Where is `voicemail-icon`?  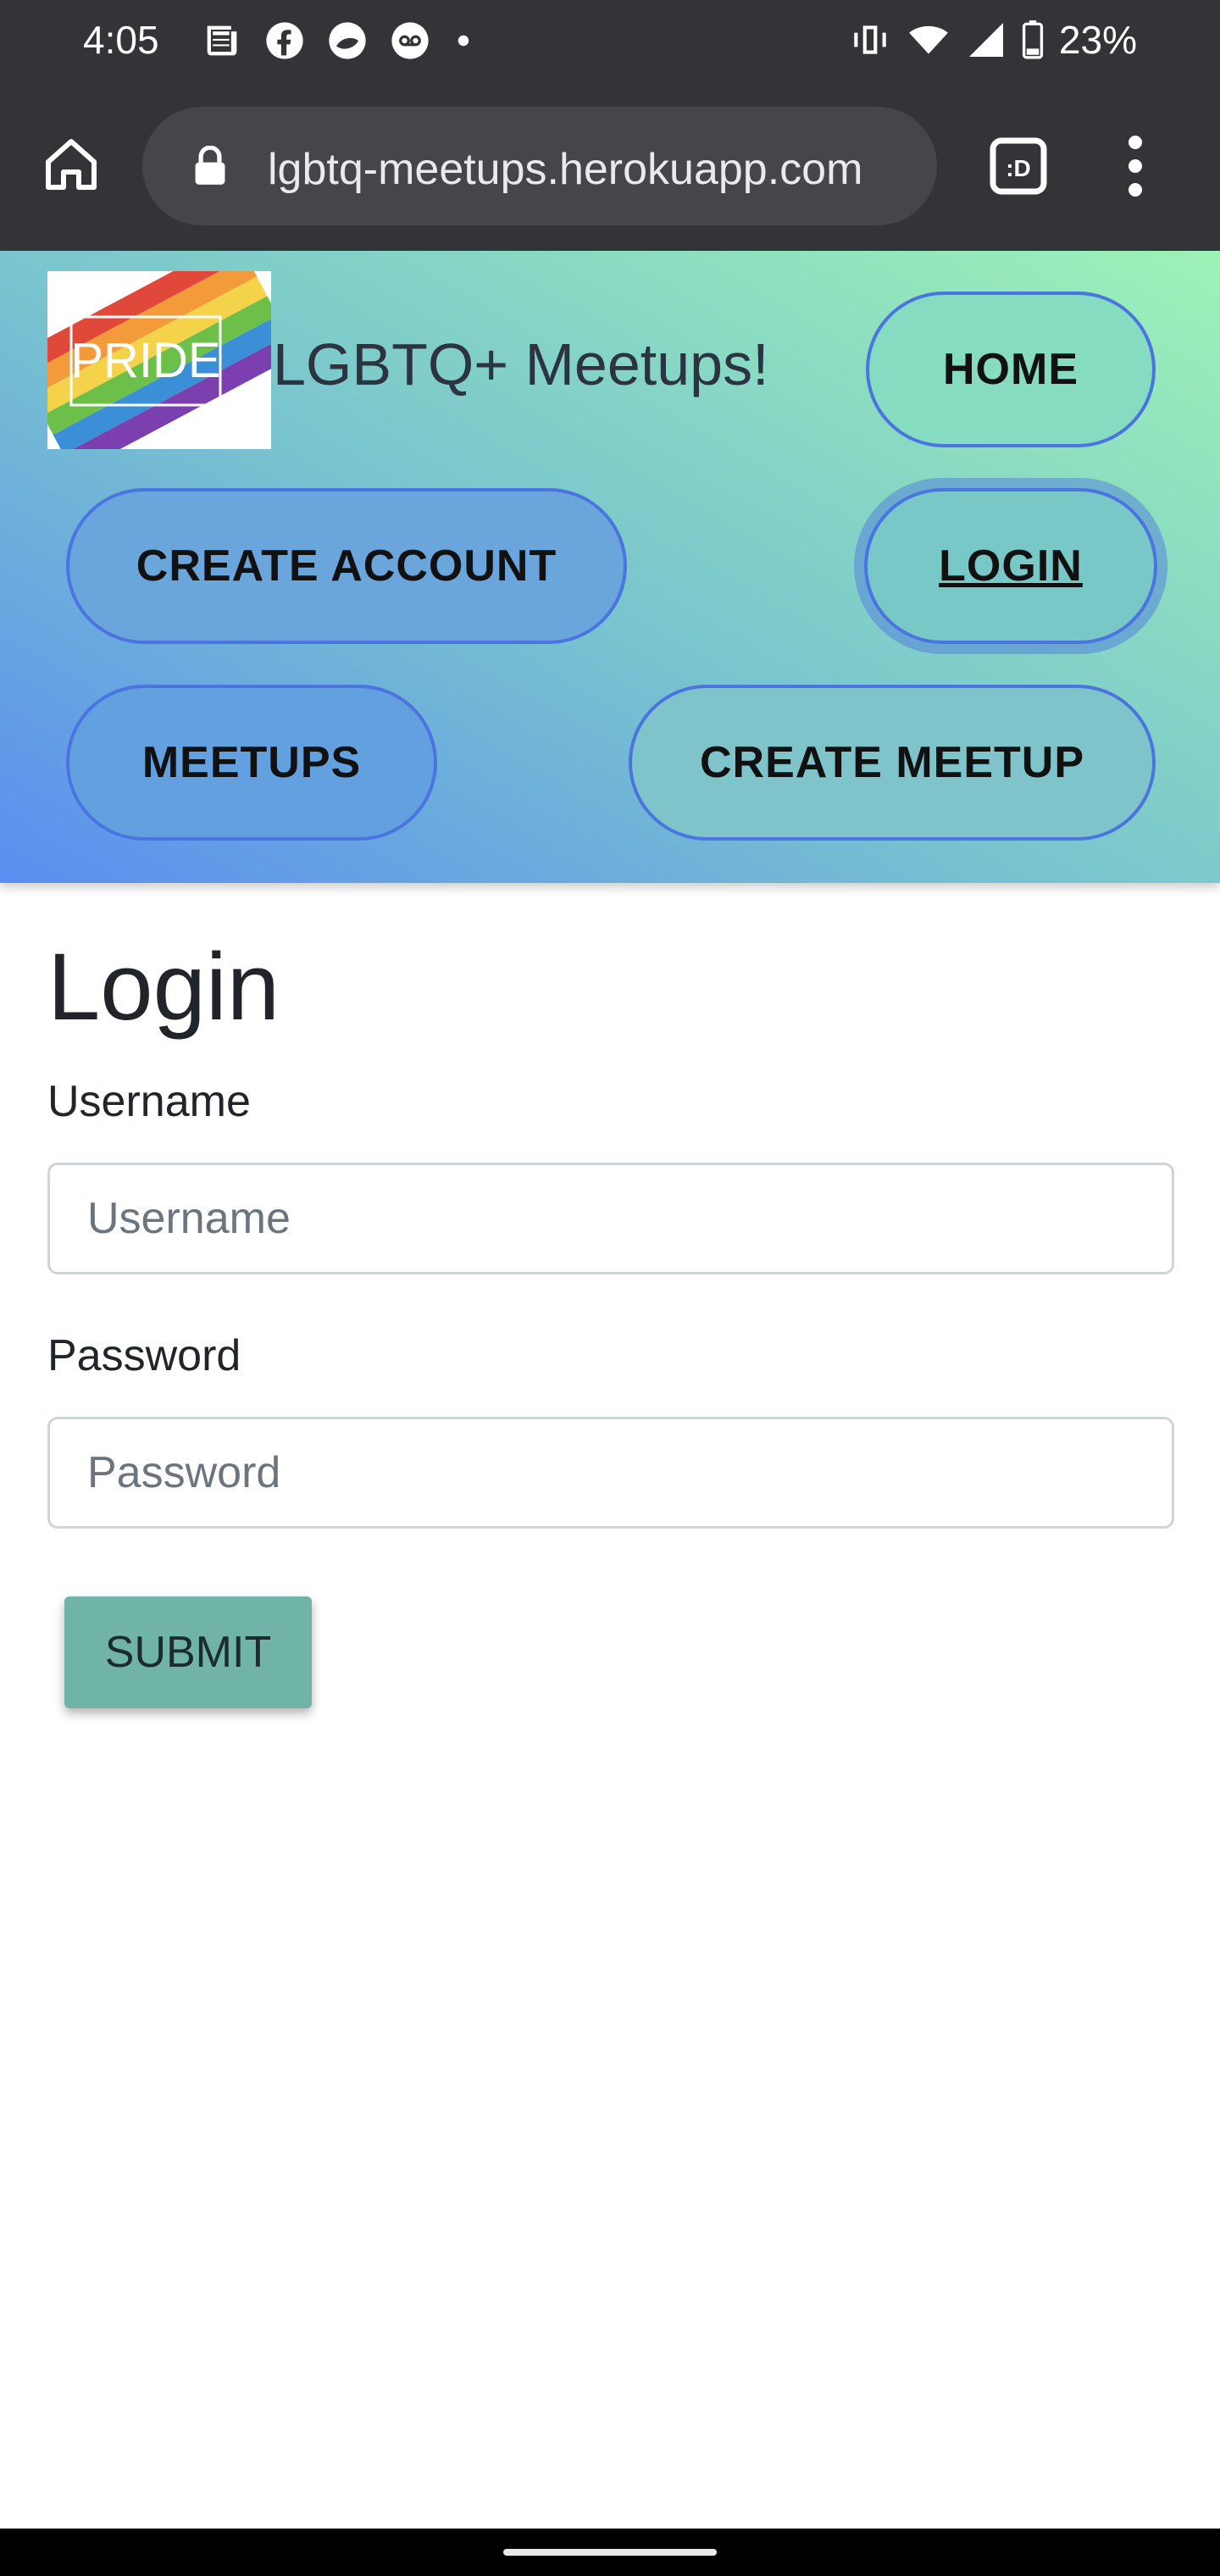 voicemail-icon is located at coordinates (410, 40).